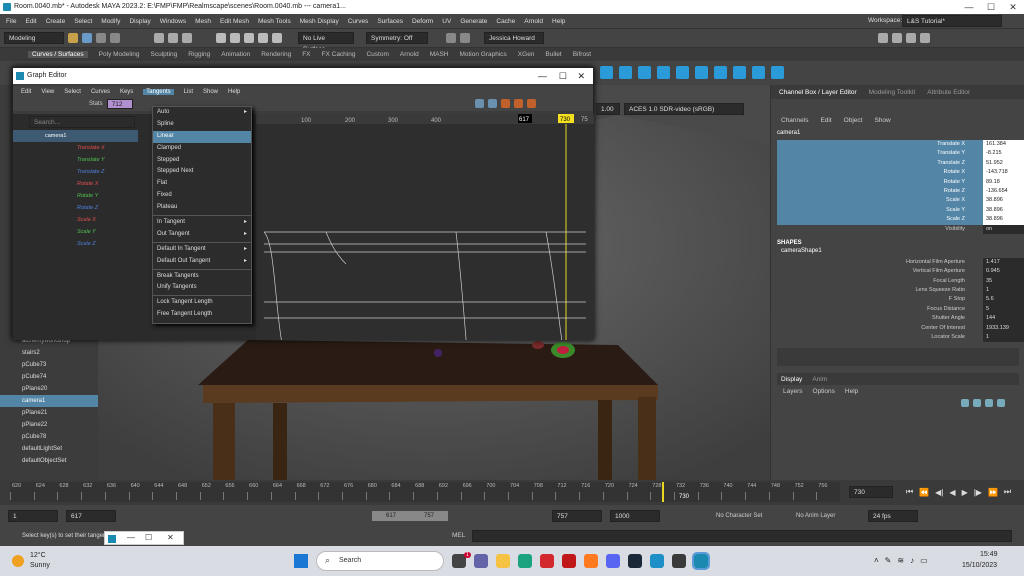  Describe the element at coordinates (126, 92) in the screenshot. I see `ge-menu-keys: Keys` at that location.